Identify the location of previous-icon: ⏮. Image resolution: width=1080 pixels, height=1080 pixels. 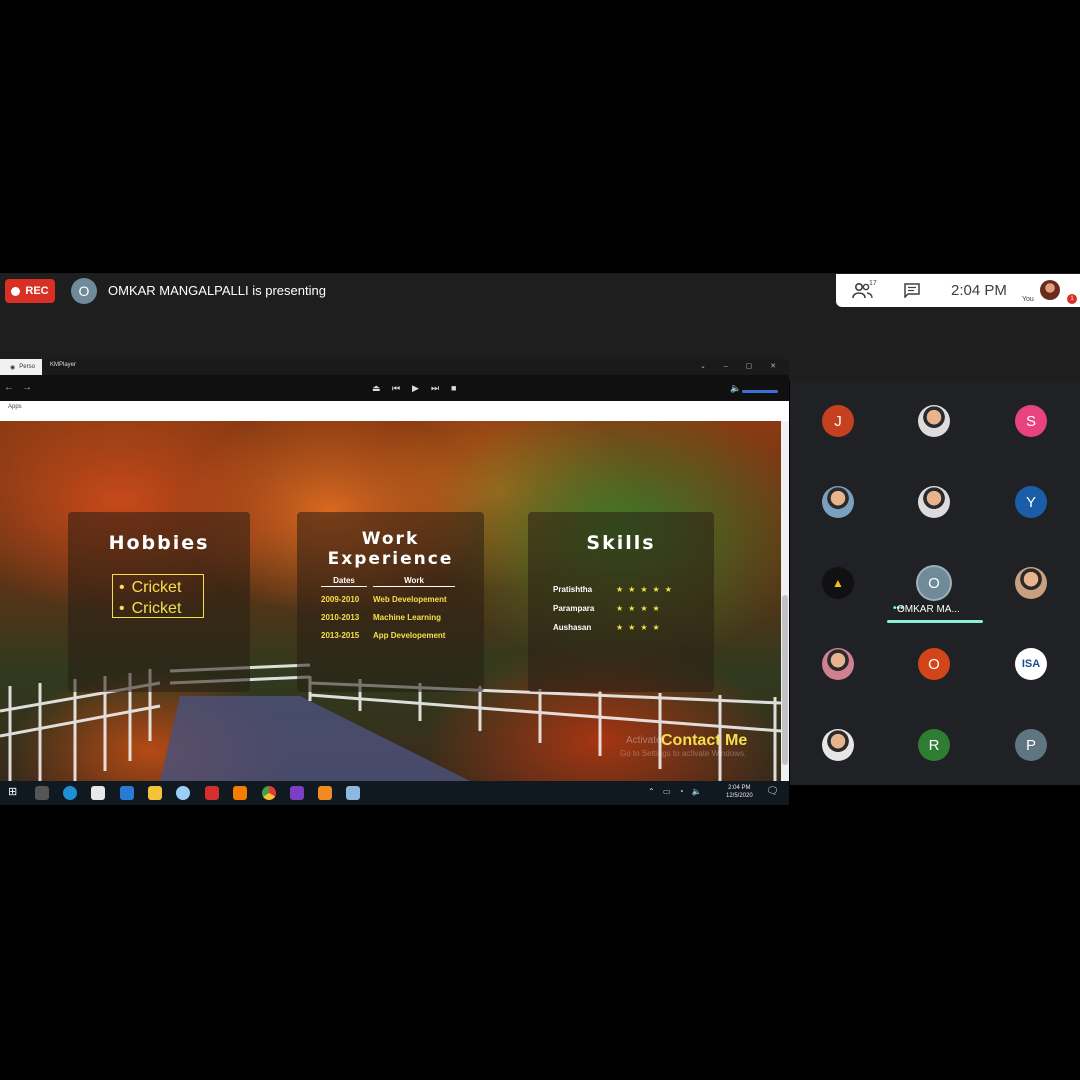
(396, 388).